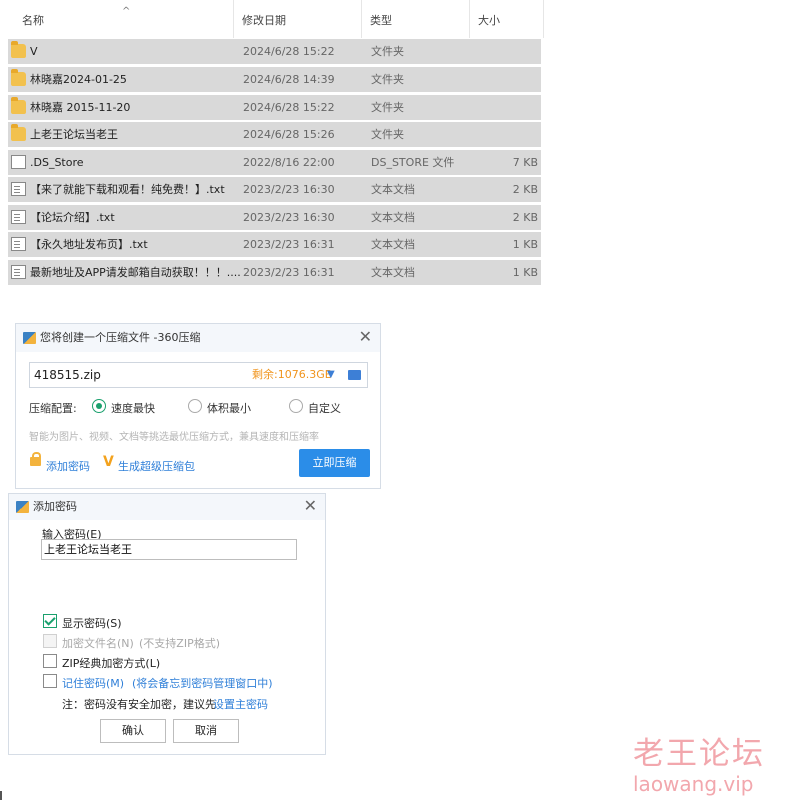 This screenshot has height=807, width=800. What do you see at coordinates (693, 784) in the screenshot?
I see `watermark-url: laowang.vip` at bounding box center [693, 784].